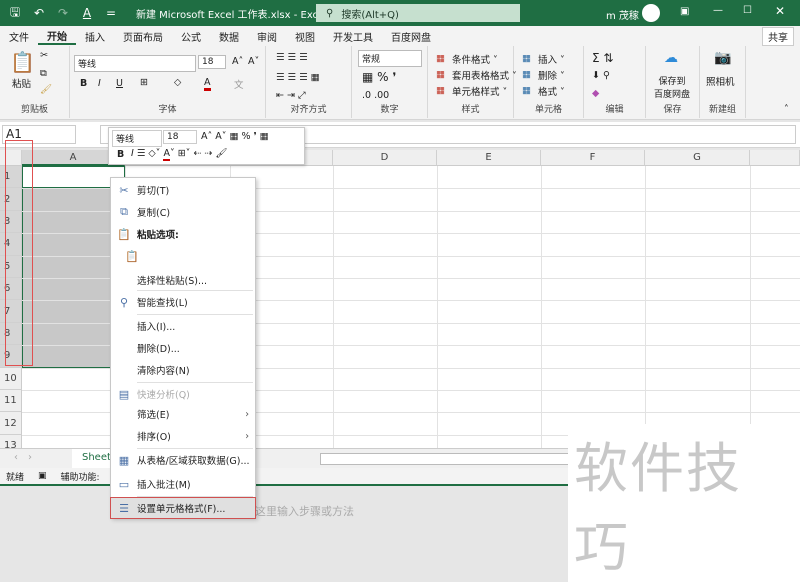 The image size is (800, 582). What do you see at coordinates (120, 154) in the screenshot?
I see `mini-bold-icon: B` at bounding box center [120, 154].